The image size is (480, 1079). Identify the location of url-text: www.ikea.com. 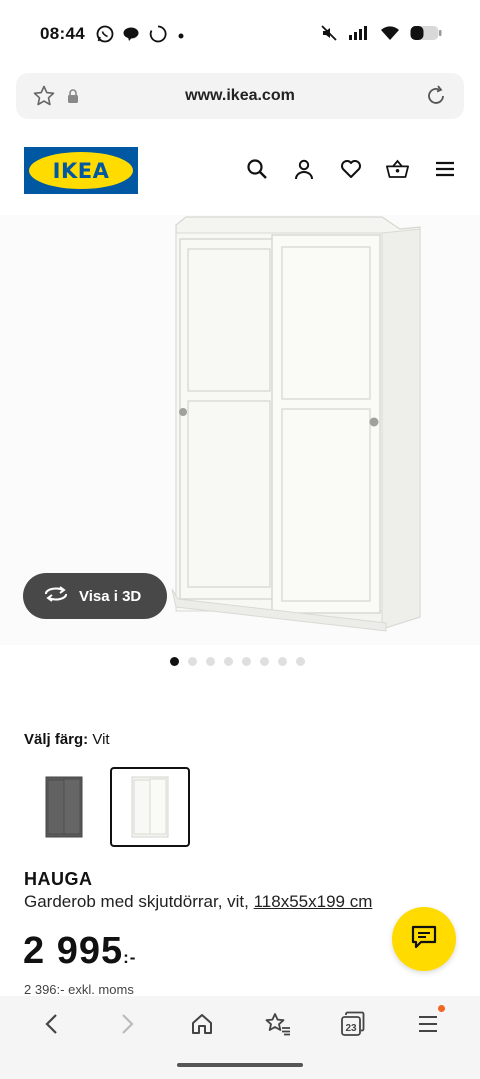
(240, 96).